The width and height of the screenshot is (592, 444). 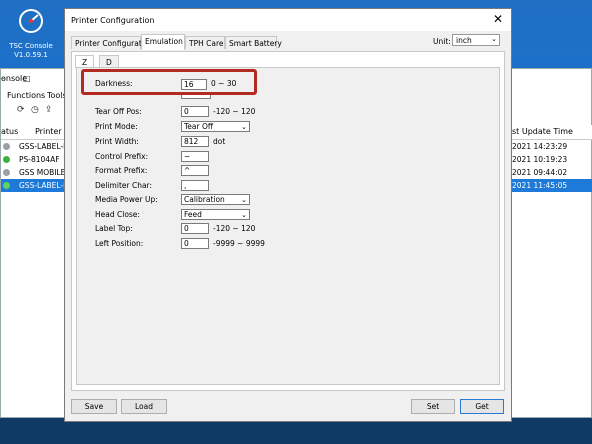 I want to click on save-button: Save, so click(x=94, y=406).